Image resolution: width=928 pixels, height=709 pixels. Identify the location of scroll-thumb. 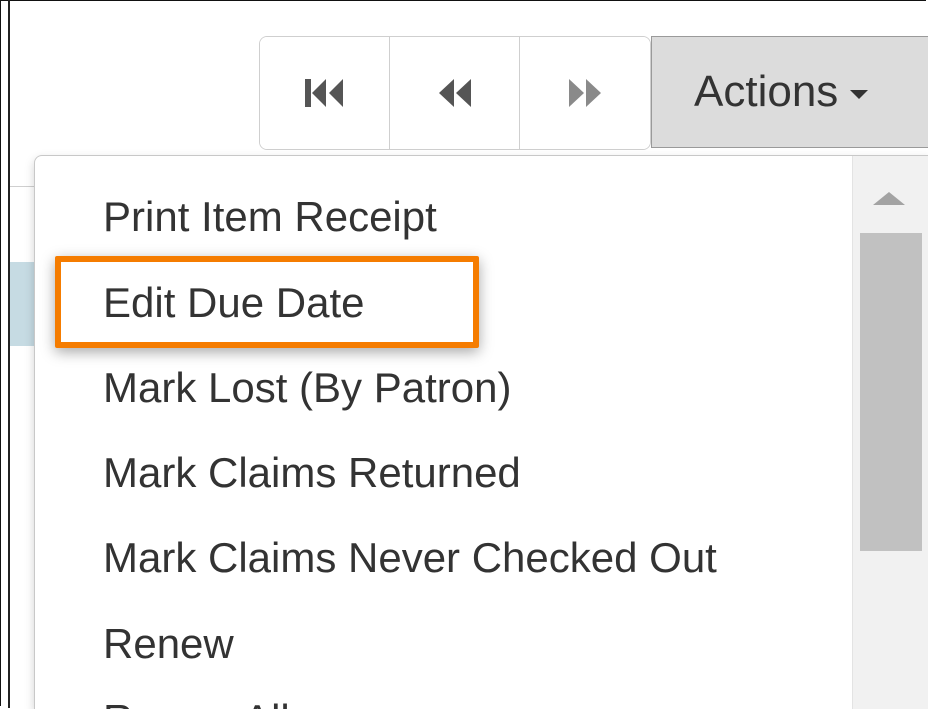
(891, 392).